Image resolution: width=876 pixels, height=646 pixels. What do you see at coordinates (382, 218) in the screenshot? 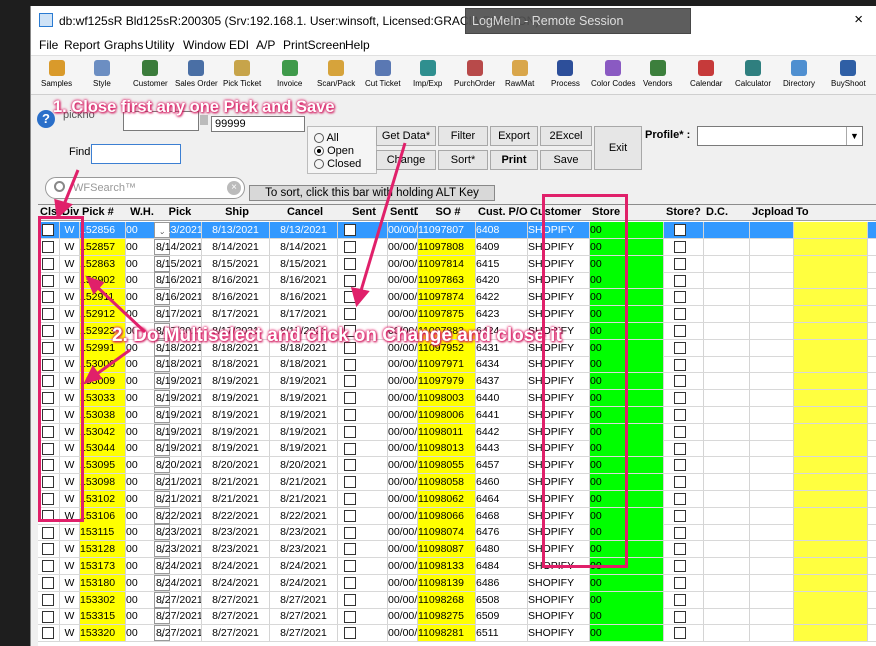
I see `arrow-to-change` at bounding box center [382, 218].